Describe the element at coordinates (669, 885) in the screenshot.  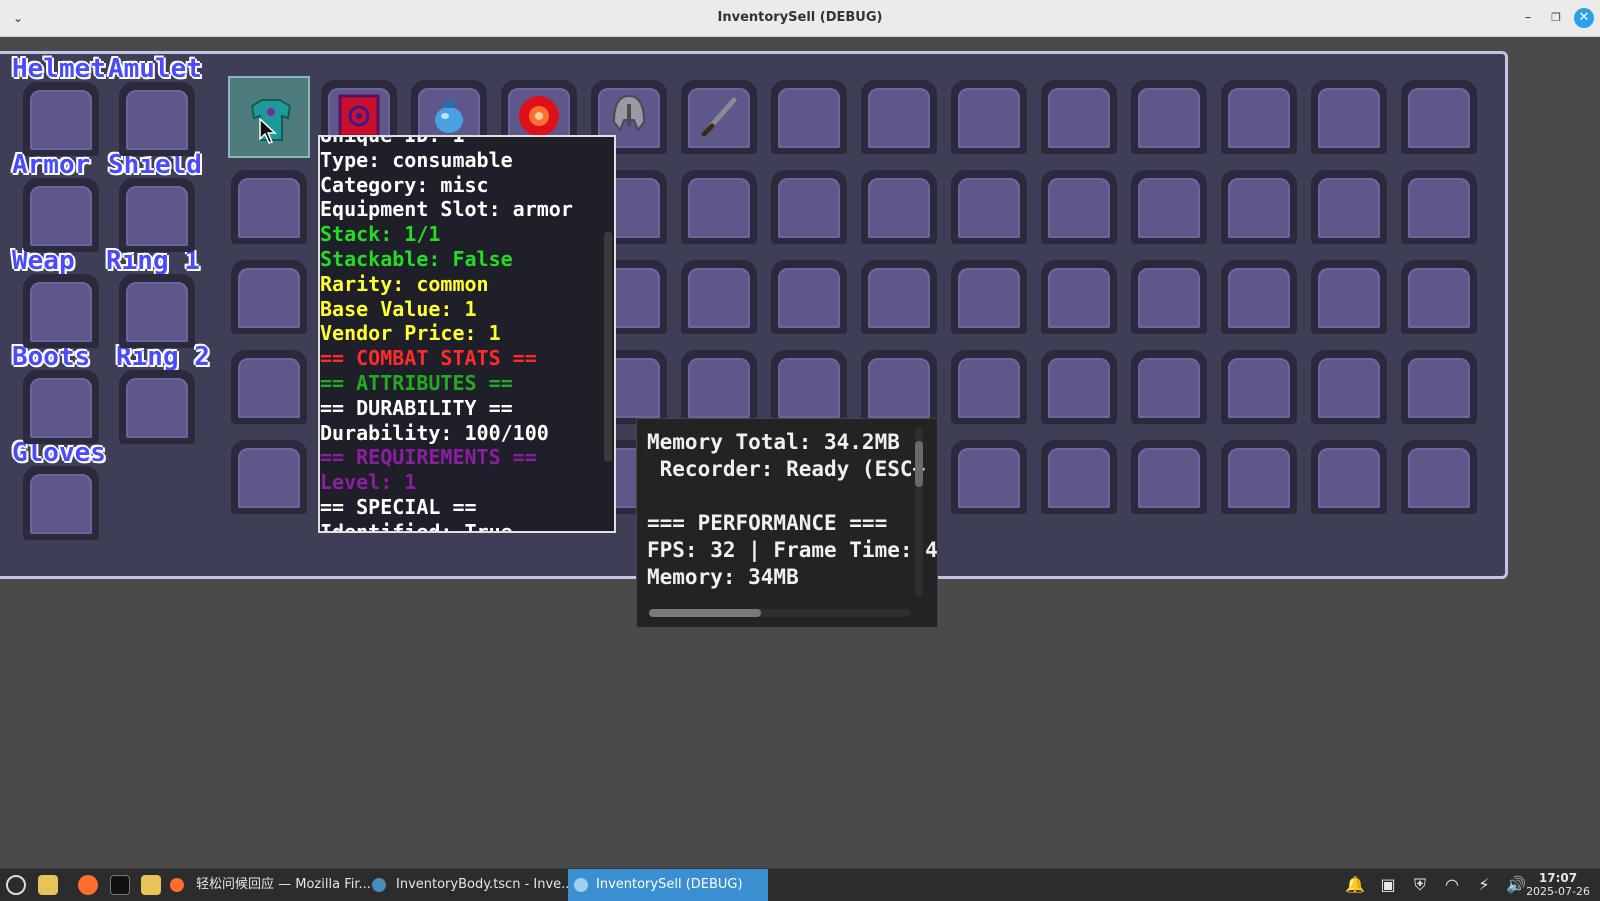
I see `taskbar-item-inventory-sell: InventorySell (DEBUG)` at that location.